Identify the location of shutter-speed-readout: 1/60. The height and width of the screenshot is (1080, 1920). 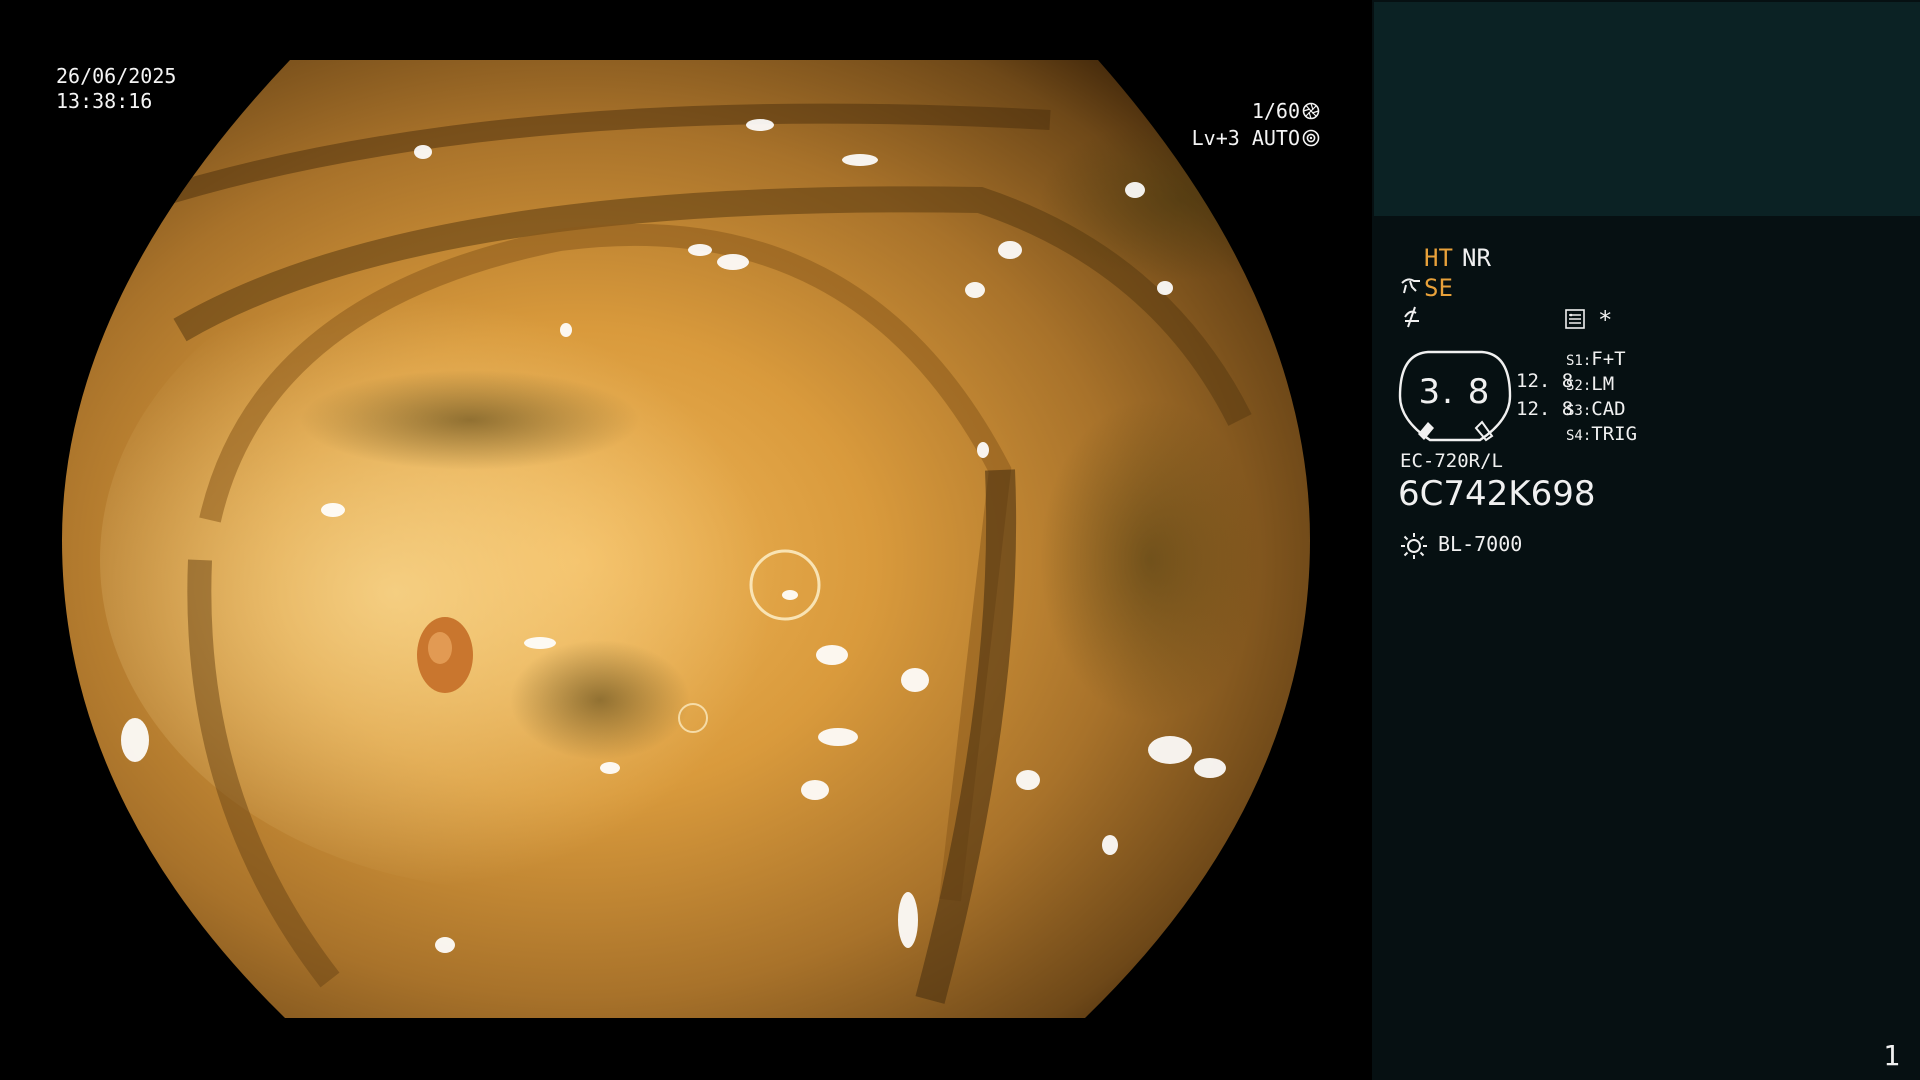
(1286, 111).